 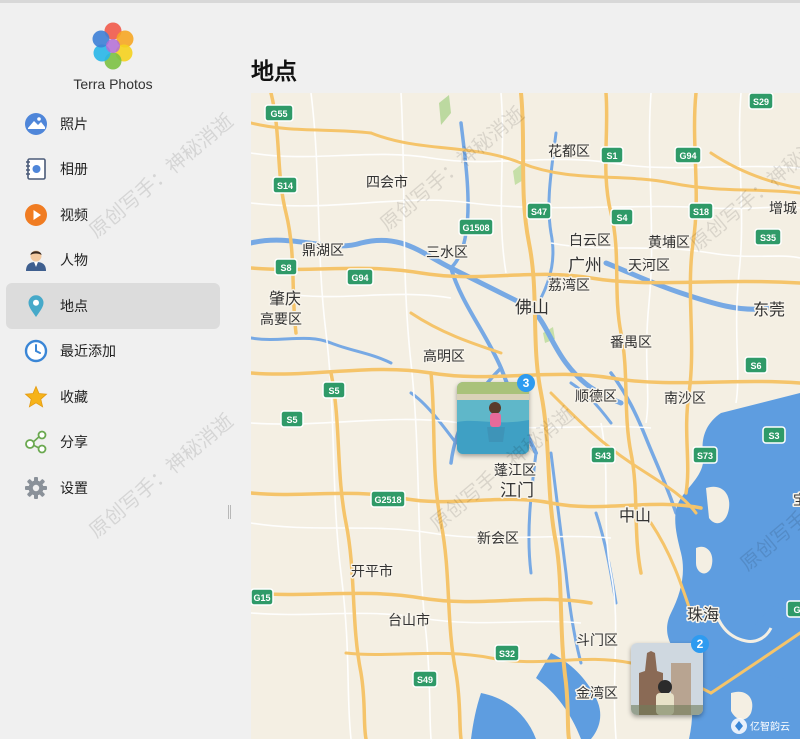 I want to click on highway-shield: S6, so click(x=756, y=365).